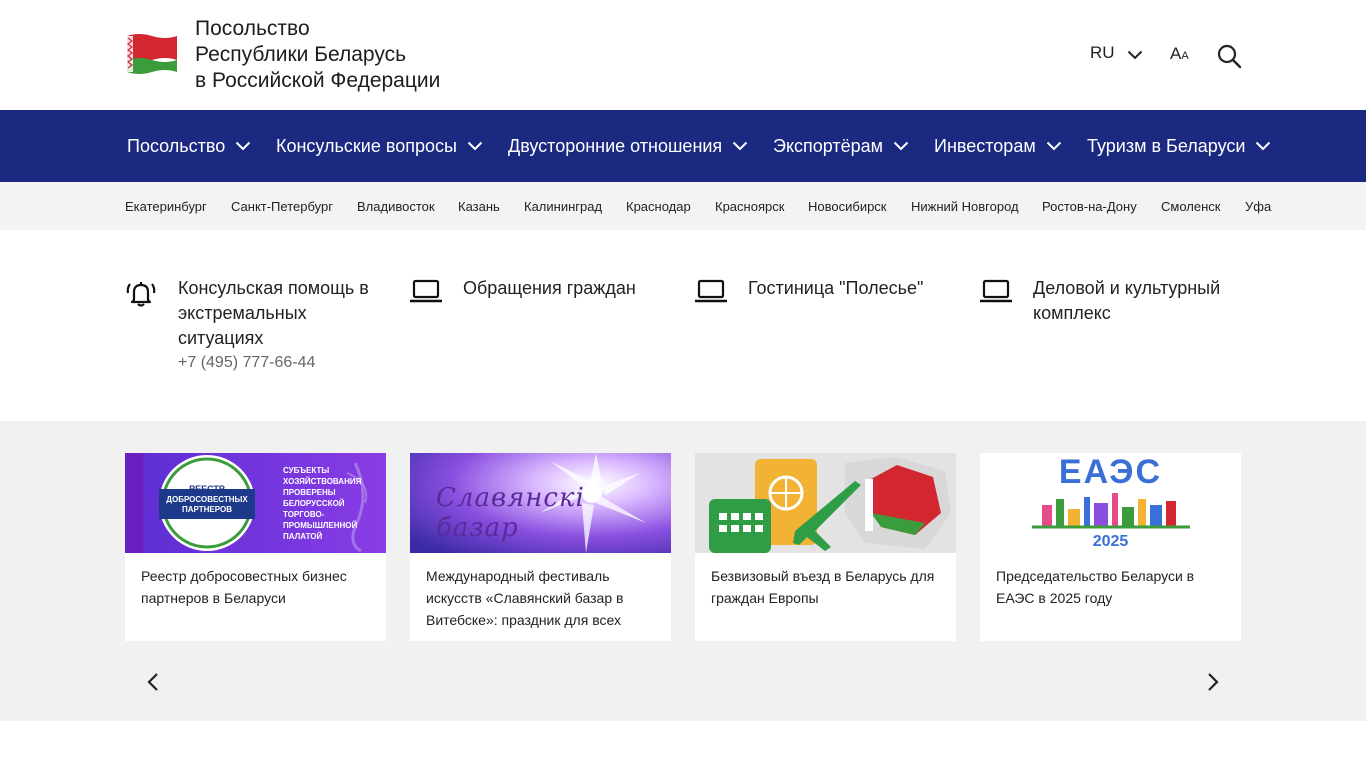 Image resolution: width=1366 pixels, height=768 pixels. I want to click on city-link-ekaterinburg: Екатеринбург, so click(166, 206).